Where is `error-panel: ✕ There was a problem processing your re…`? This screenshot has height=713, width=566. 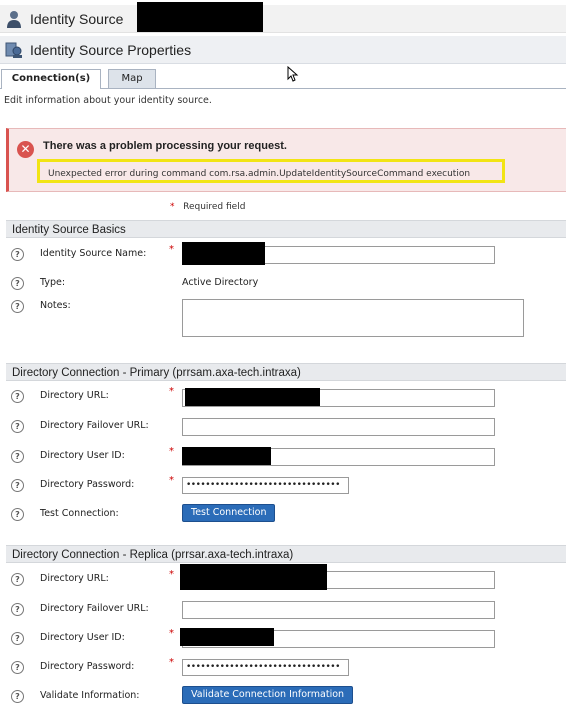 error-panel: ✕ There was a problem processing your re… is located at coordinates (286, 160).